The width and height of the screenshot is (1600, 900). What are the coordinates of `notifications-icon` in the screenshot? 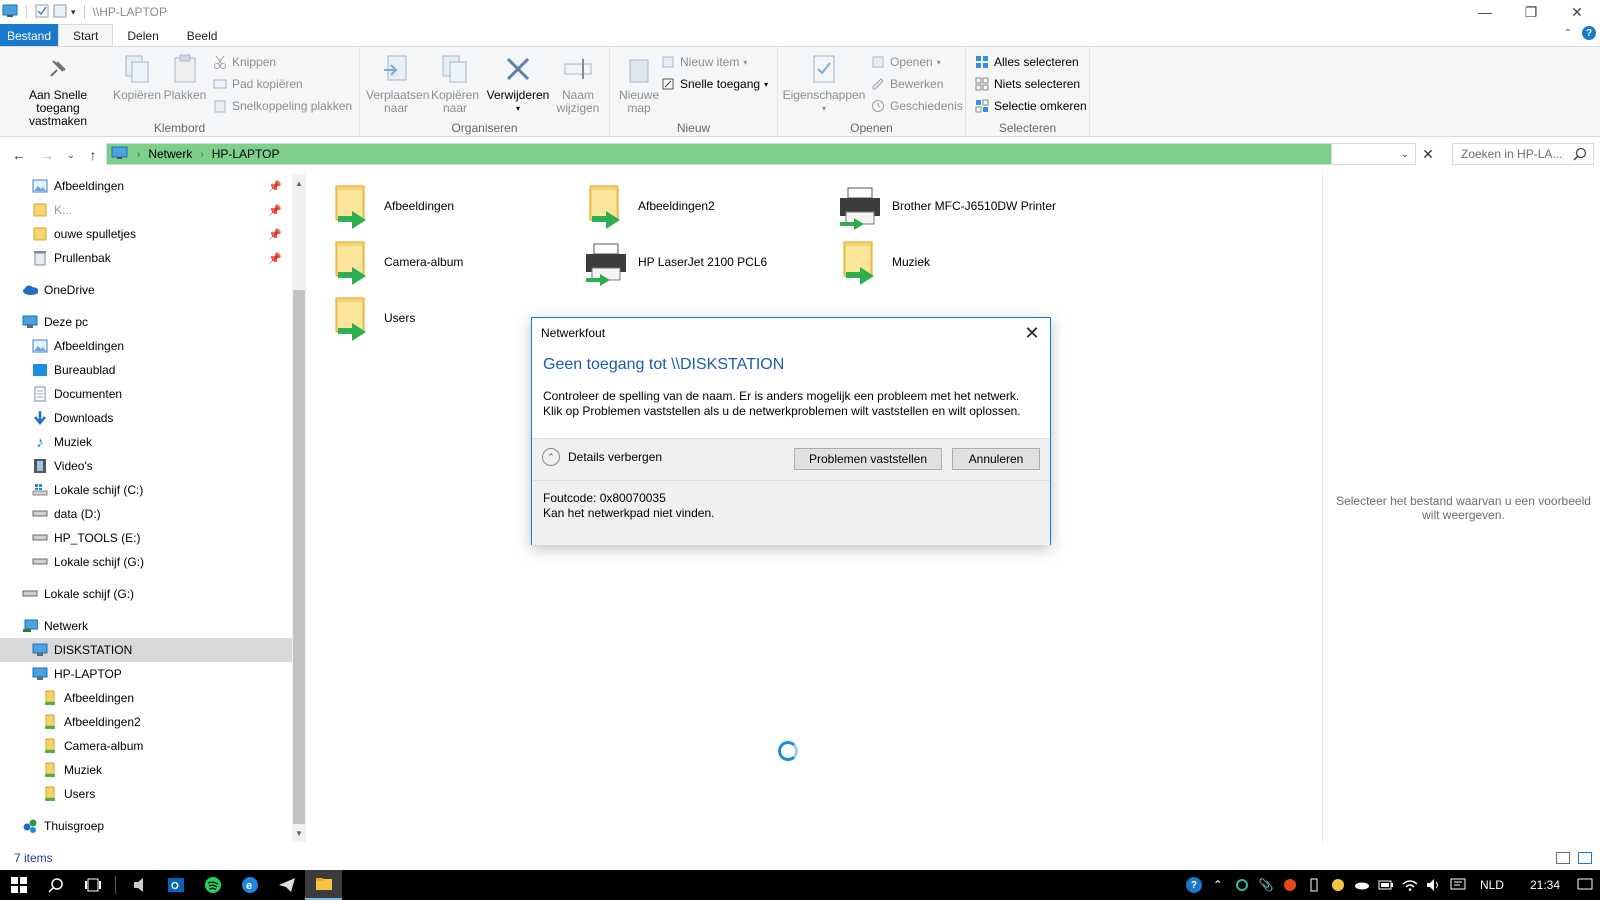 It's located at (1458, 885).